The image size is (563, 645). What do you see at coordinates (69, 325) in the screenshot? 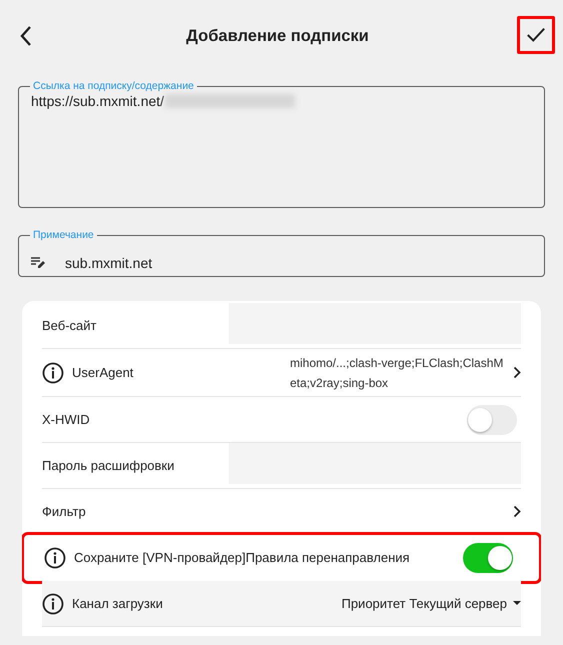
I see `setting-label: Веб-сайт` at bounding box center [69, 325].